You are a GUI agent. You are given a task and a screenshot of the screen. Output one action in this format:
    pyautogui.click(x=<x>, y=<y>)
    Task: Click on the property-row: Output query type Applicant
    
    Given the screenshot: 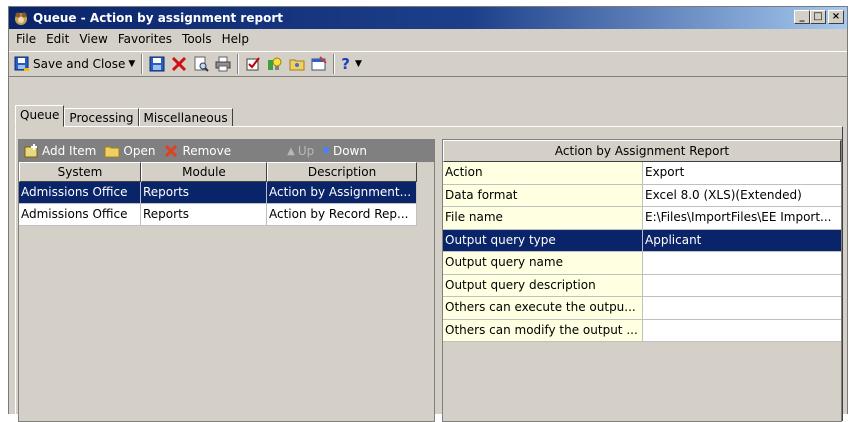 What is the action you would take?
    pyautogui.click(x=642, y=240)
    